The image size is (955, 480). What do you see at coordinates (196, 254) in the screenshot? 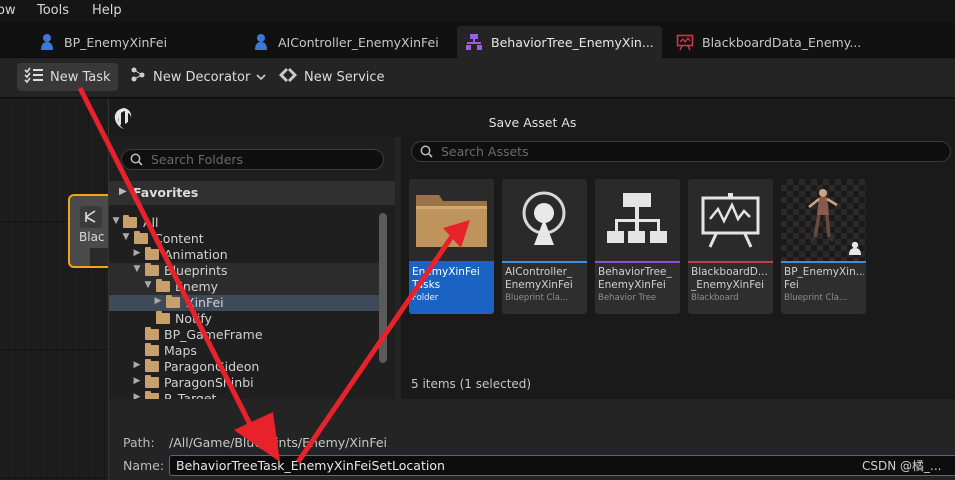
I see `tree-label: Animation` at bounding box center [196, 254].